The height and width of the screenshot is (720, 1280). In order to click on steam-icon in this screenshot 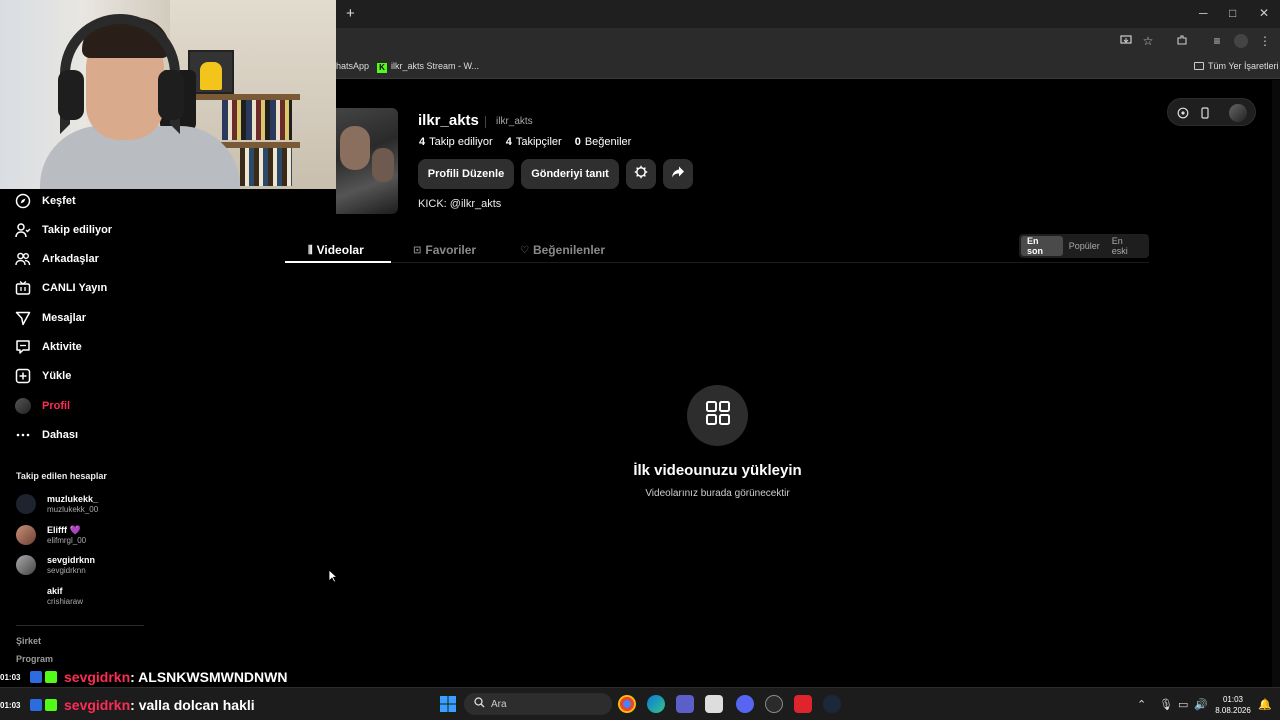, I will do `click(832, 704)`.